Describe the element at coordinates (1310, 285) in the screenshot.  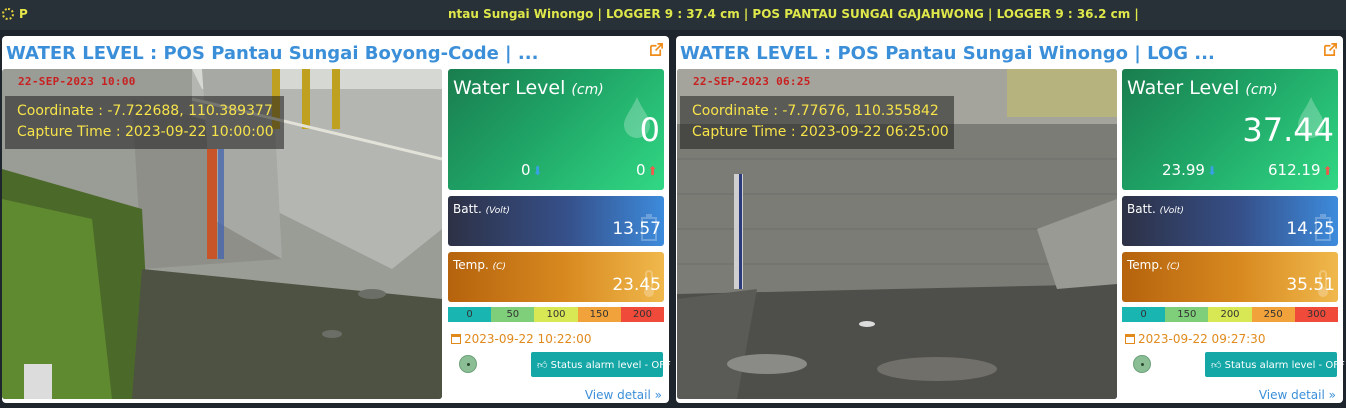
I see `temperature-value: 35.51` at that location.